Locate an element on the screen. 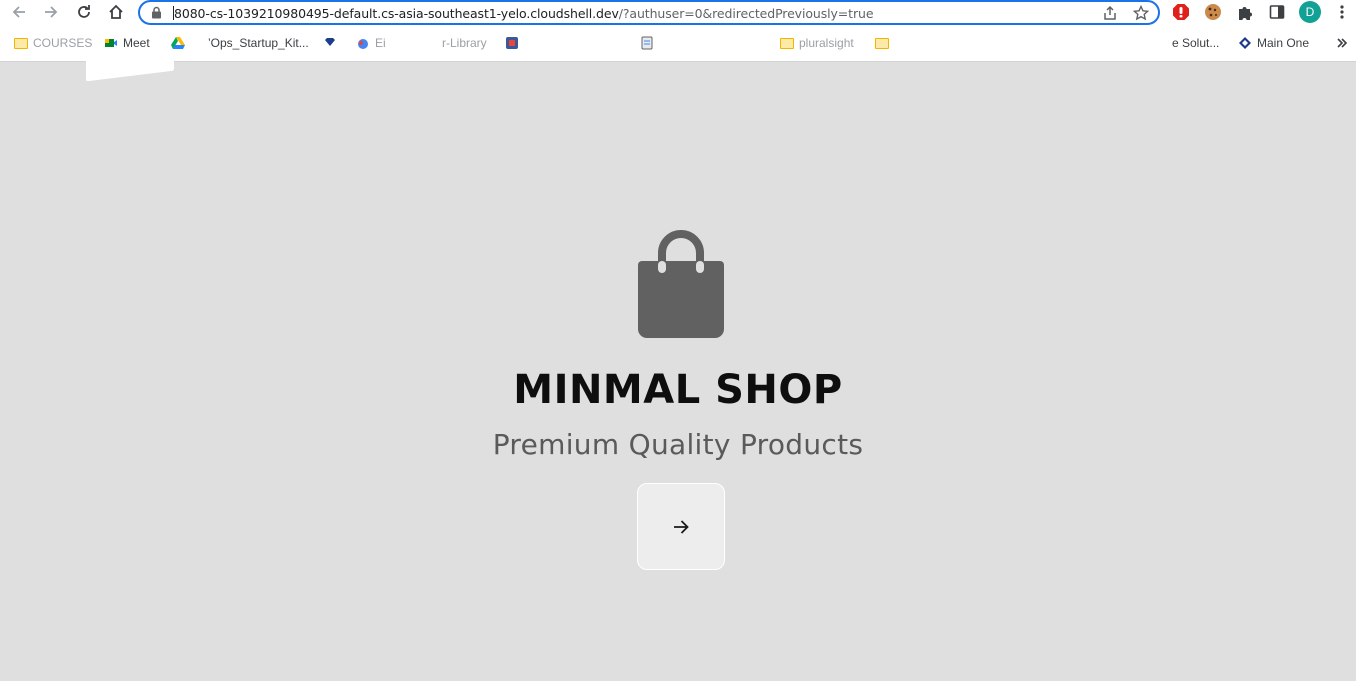 This screenshot has height=681, width=1356. bookmark-label: Main One is located at coordinates (1283, 43).